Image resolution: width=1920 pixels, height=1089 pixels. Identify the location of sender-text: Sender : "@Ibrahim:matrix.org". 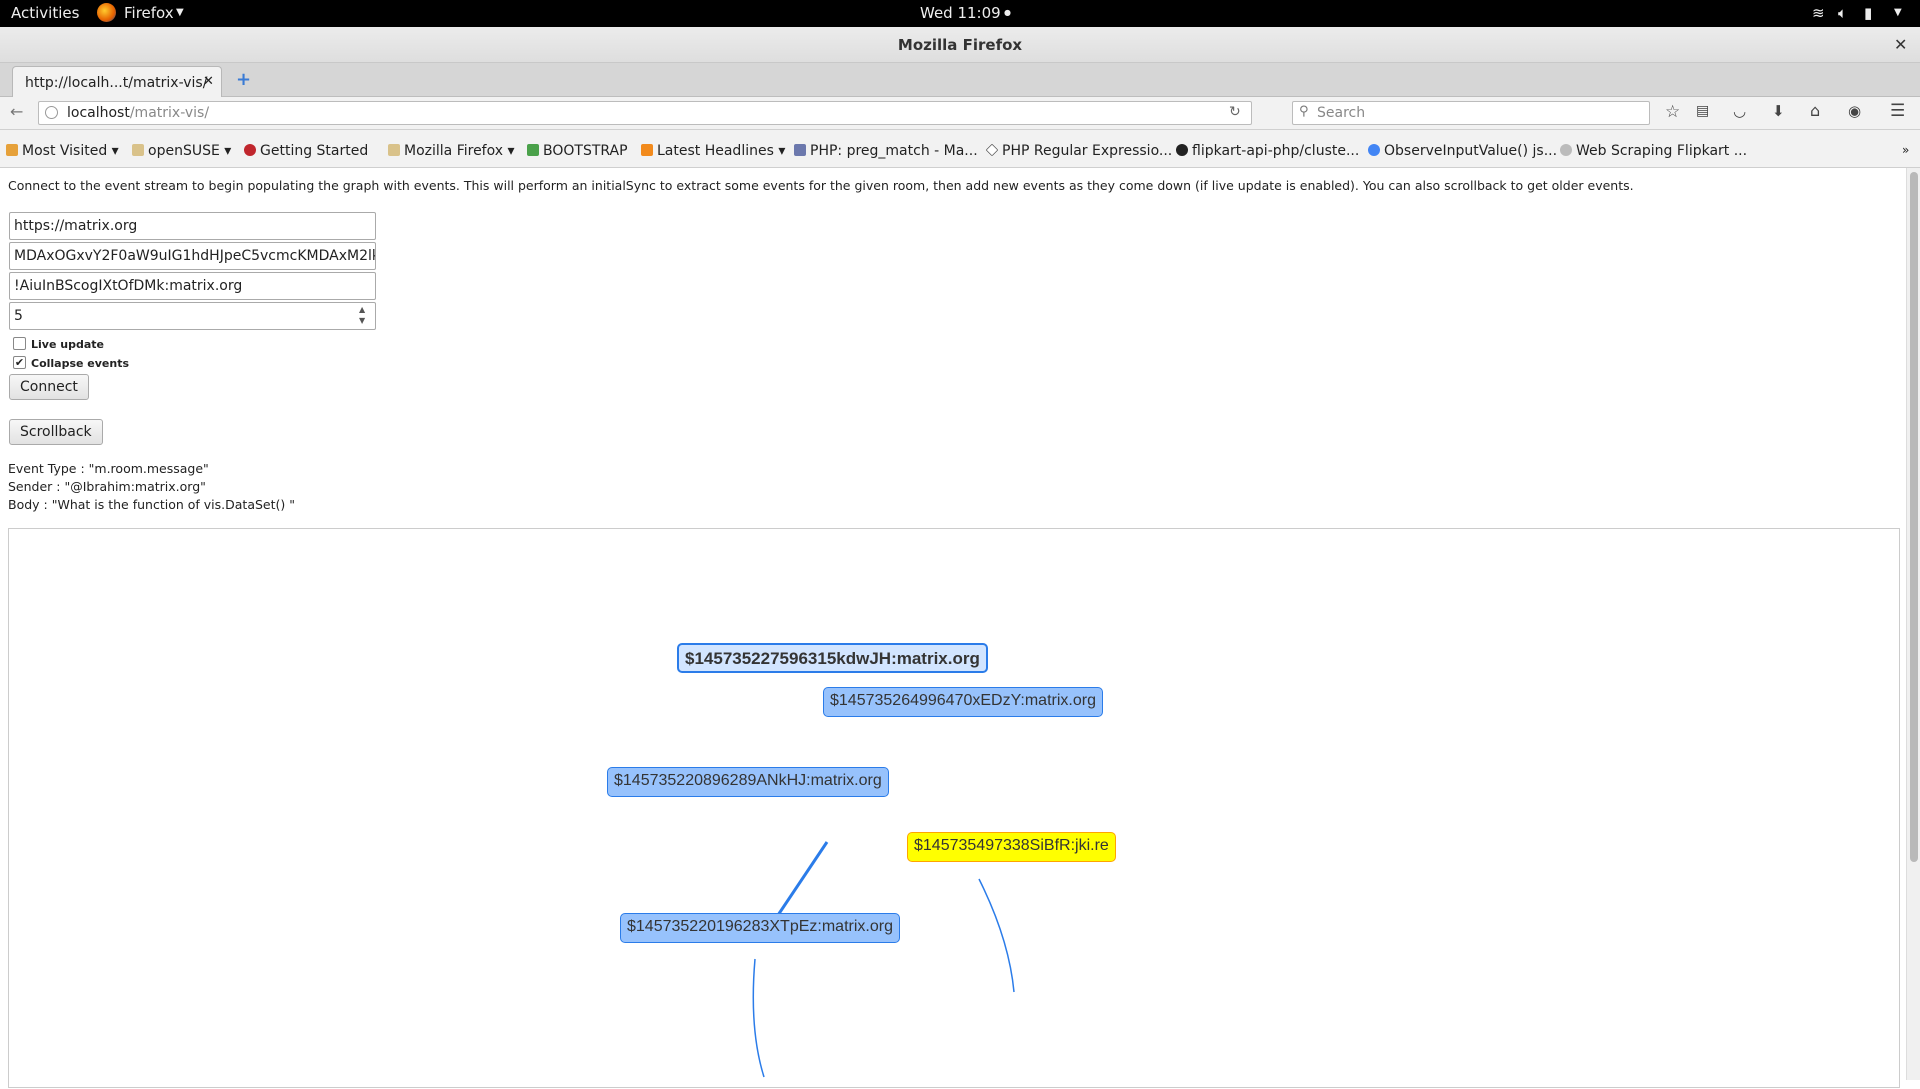
(107, 486).